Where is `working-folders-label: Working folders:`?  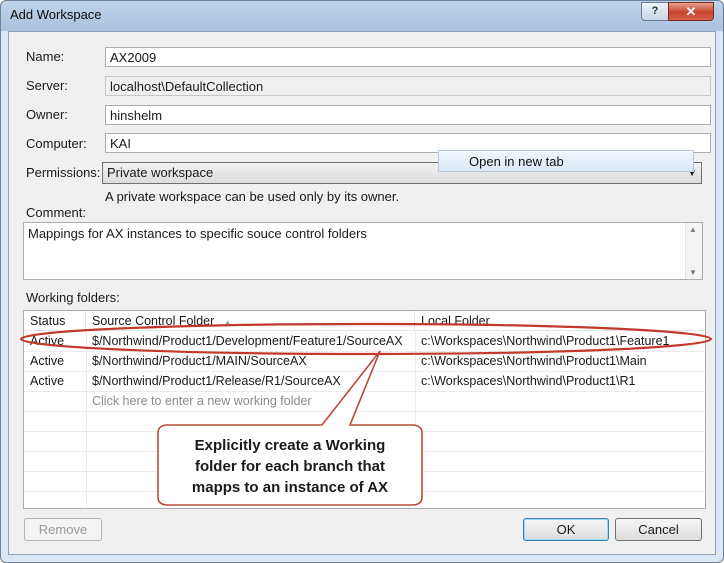
working-folders-label: Working folders: is located at coordinates (73, 297).